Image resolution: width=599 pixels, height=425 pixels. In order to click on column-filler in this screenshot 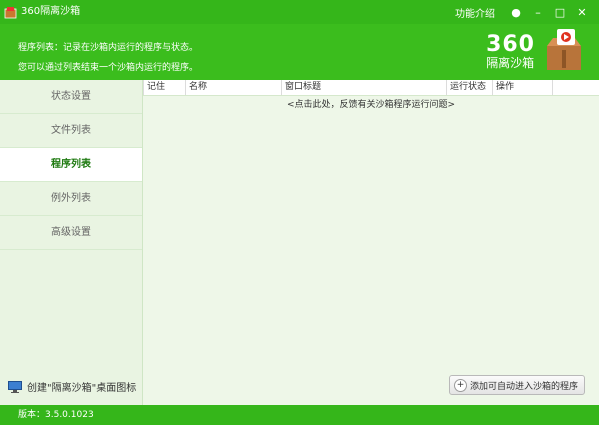, I will do `click(575, 87)`.